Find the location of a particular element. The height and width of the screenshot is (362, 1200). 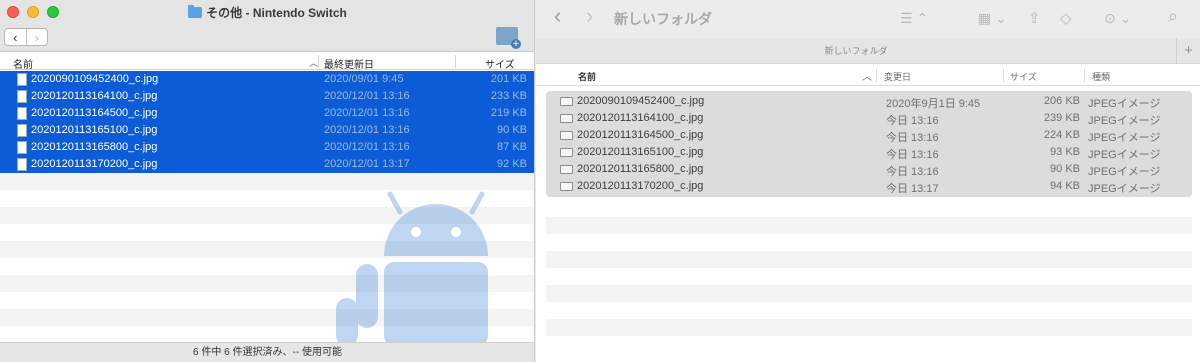

finder-toolbar: ‹ › 新しいフォルダ ☰ ⌃ ▦ ⌄ ⇪ ◇ ⊙ ⌄ ⌕ is located at coordinates (868, 19).